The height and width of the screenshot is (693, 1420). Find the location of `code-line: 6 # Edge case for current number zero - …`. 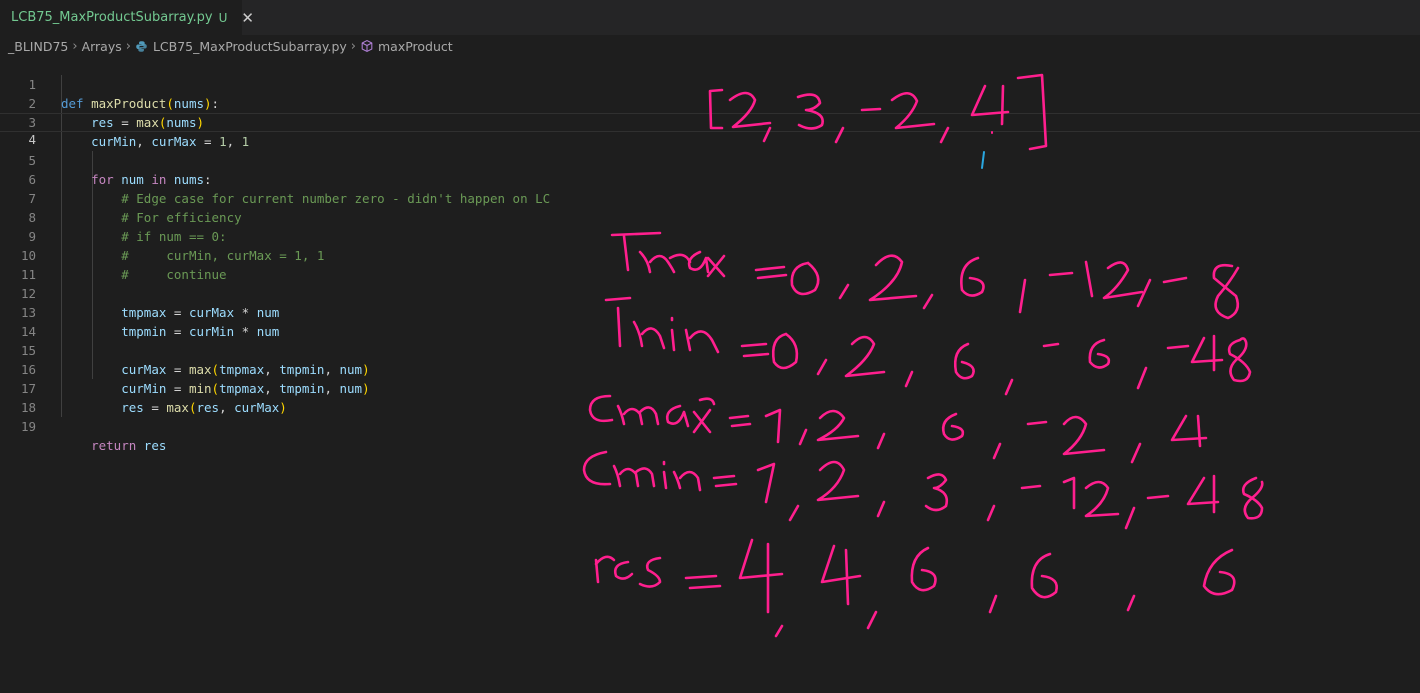

code-line: 6 # Edge case for current number zero - … is located at coordinates (710, 178).